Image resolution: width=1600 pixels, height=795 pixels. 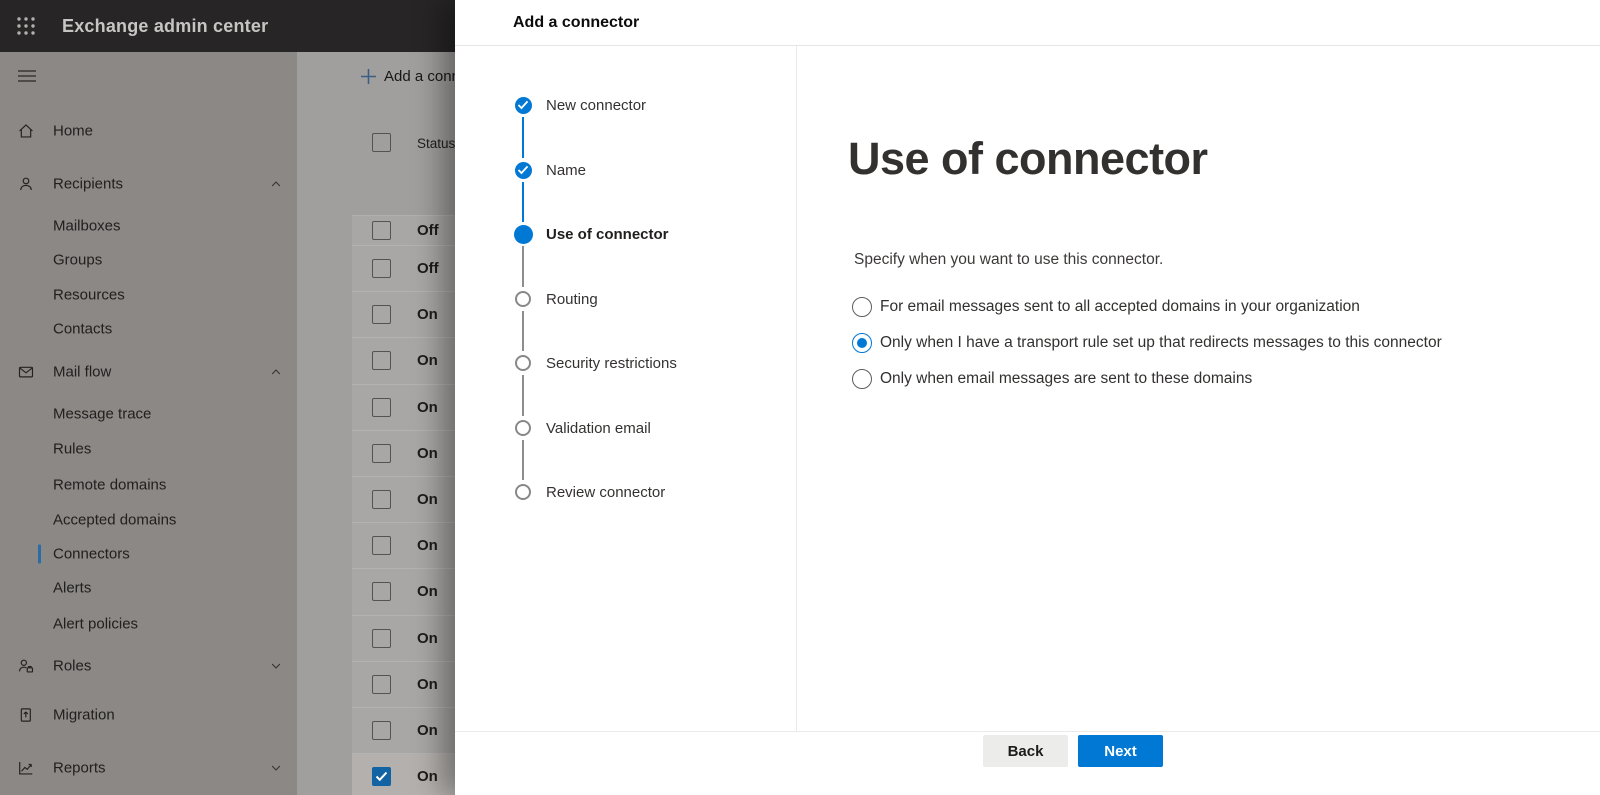 I want to click on sidebar-item-label: Migration, so click(x=84, y=715).